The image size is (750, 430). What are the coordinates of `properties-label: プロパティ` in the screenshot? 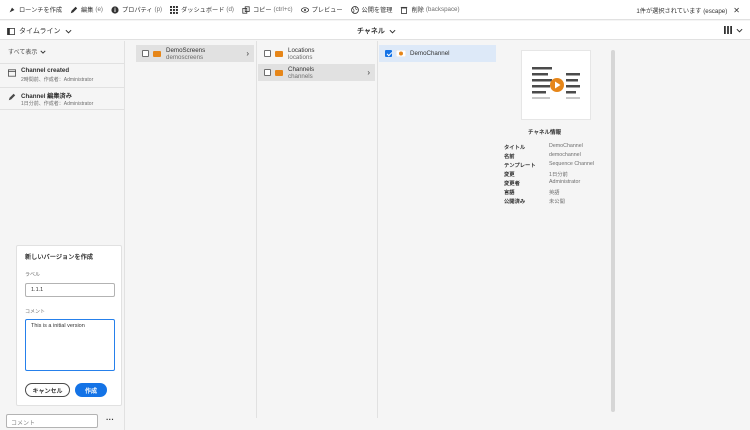 It's located at (137, 10).